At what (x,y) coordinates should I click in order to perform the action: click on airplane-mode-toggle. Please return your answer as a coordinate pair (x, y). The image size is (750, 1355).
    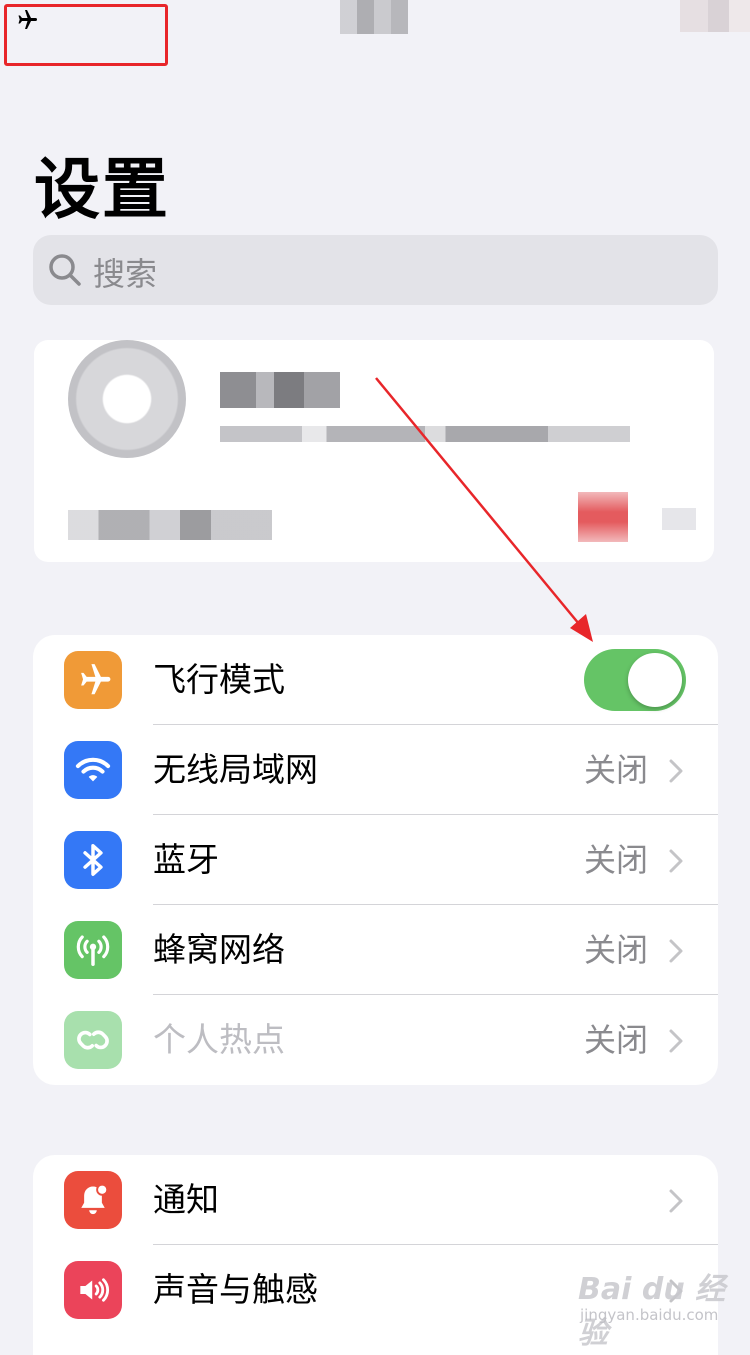
    Looking at the image, I should click on (635, 680).